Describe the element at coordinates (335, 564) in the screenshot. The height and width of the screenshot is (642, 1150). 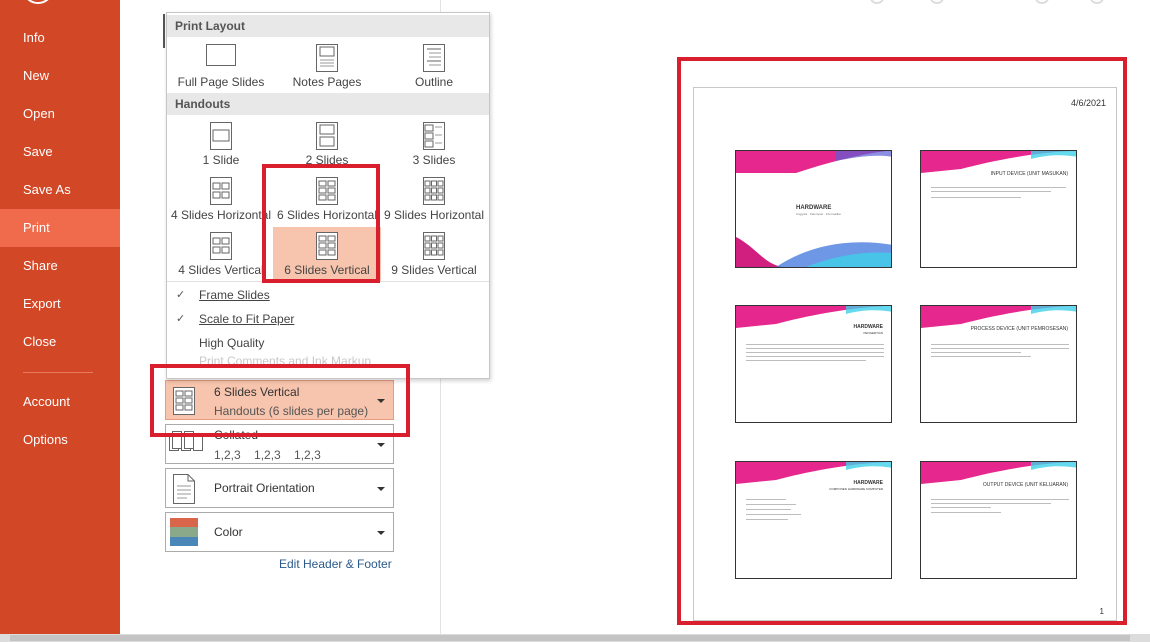
I see `edit-header-footer-link: Edit Header & Footer` at that location.